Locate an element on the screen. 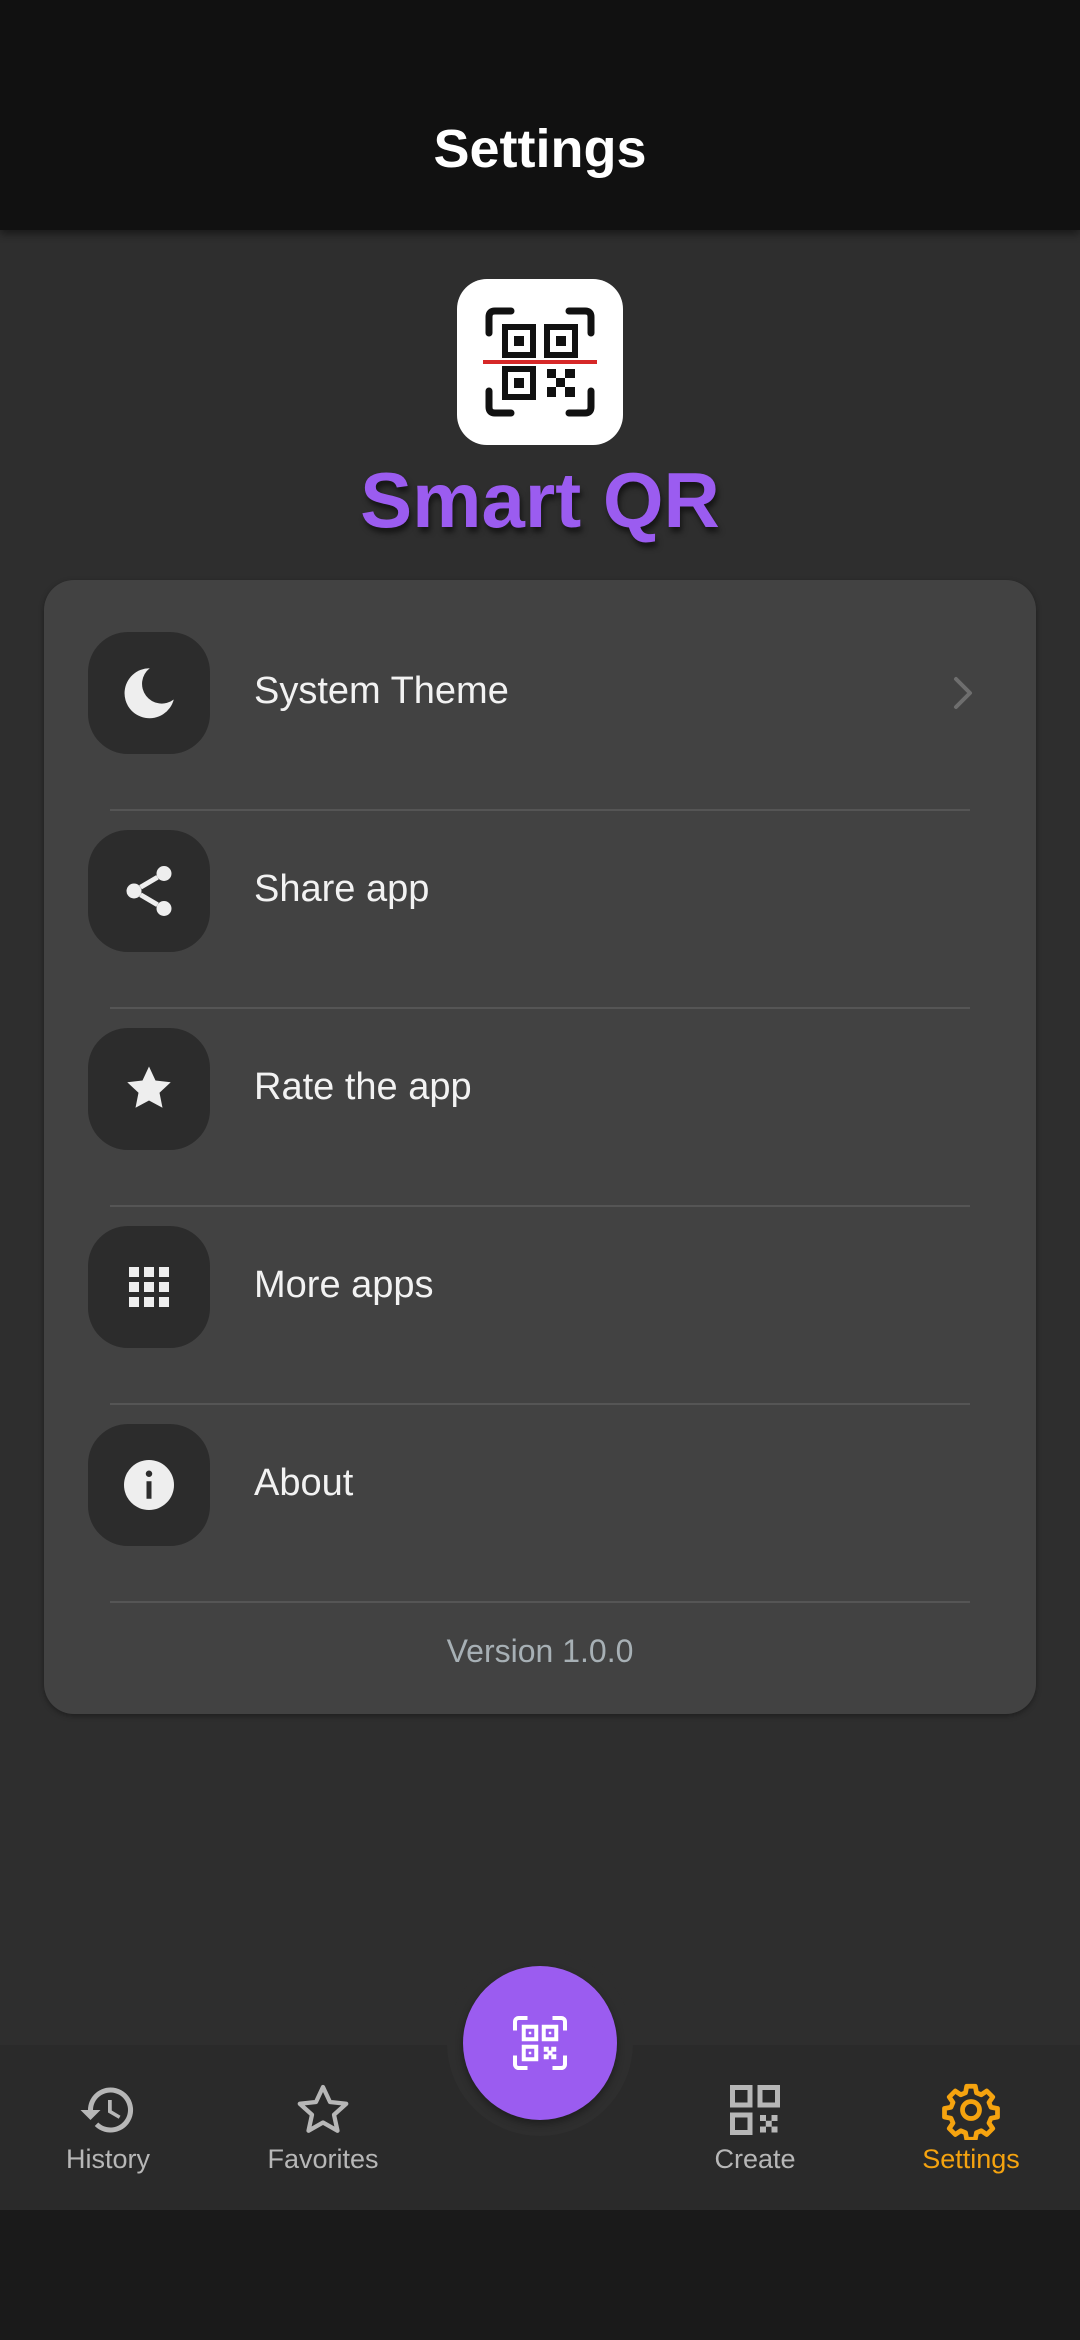 Image resolution: width=1080 pixels, height=2340 pixels. scan-qr-button is located at coordinates (540, 2043).